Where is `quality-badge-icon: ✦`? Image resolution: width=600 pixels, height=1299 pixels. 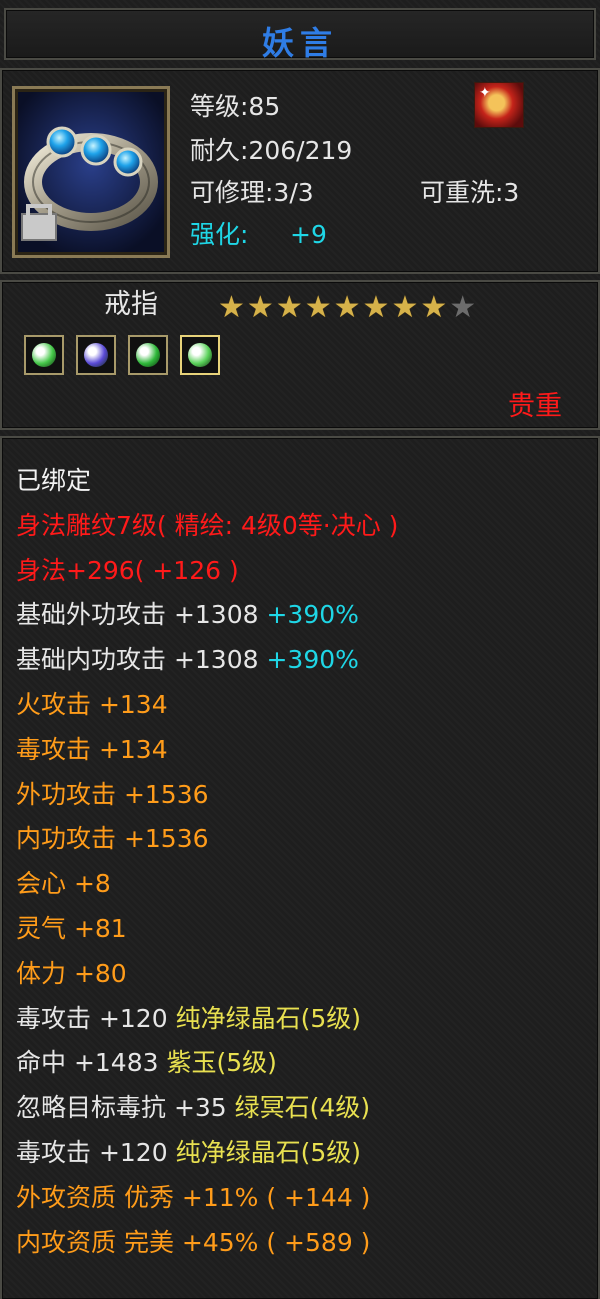
quality-badge-icon: ✦ is located at coordinates (499, 105).